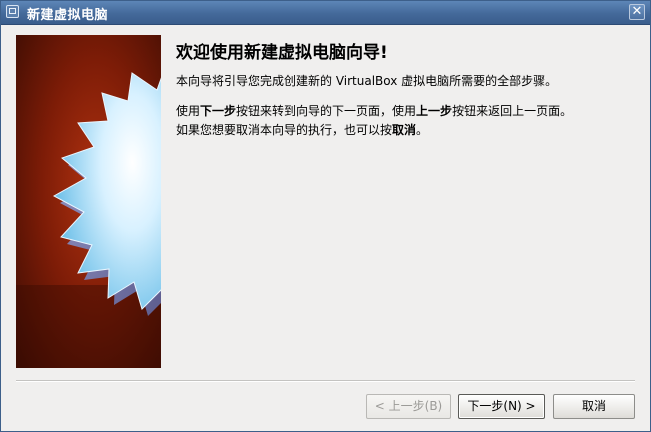  I want to click on title-bar: 新建虚拟电脑 ✕, so click(325, 13).